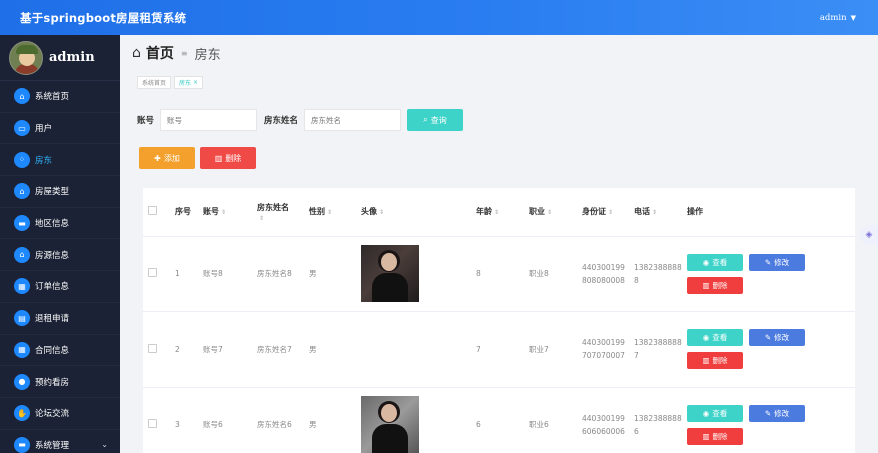 The width and height of the screenshot is (878, 453). Describe the element at coordinates (52, 192) in the screenshot. I see `sidebar-item-label: 房屋类型` at that location.